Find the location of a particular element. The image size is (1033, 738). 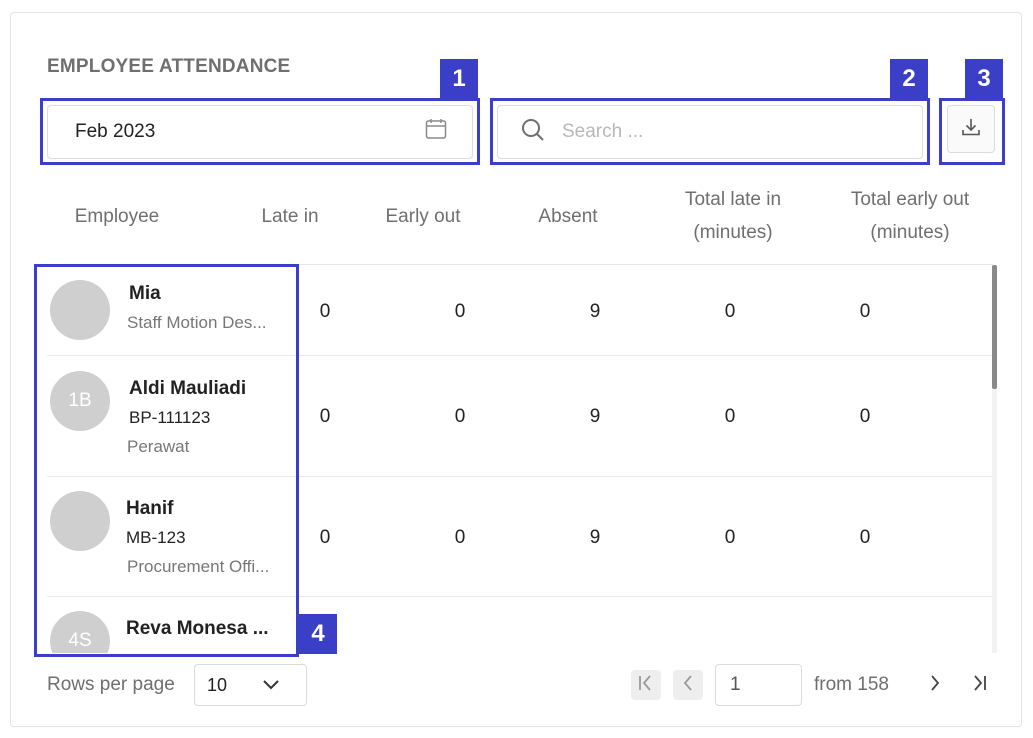

annotation-badge-3: 3 is located at coordinates (984, 79).